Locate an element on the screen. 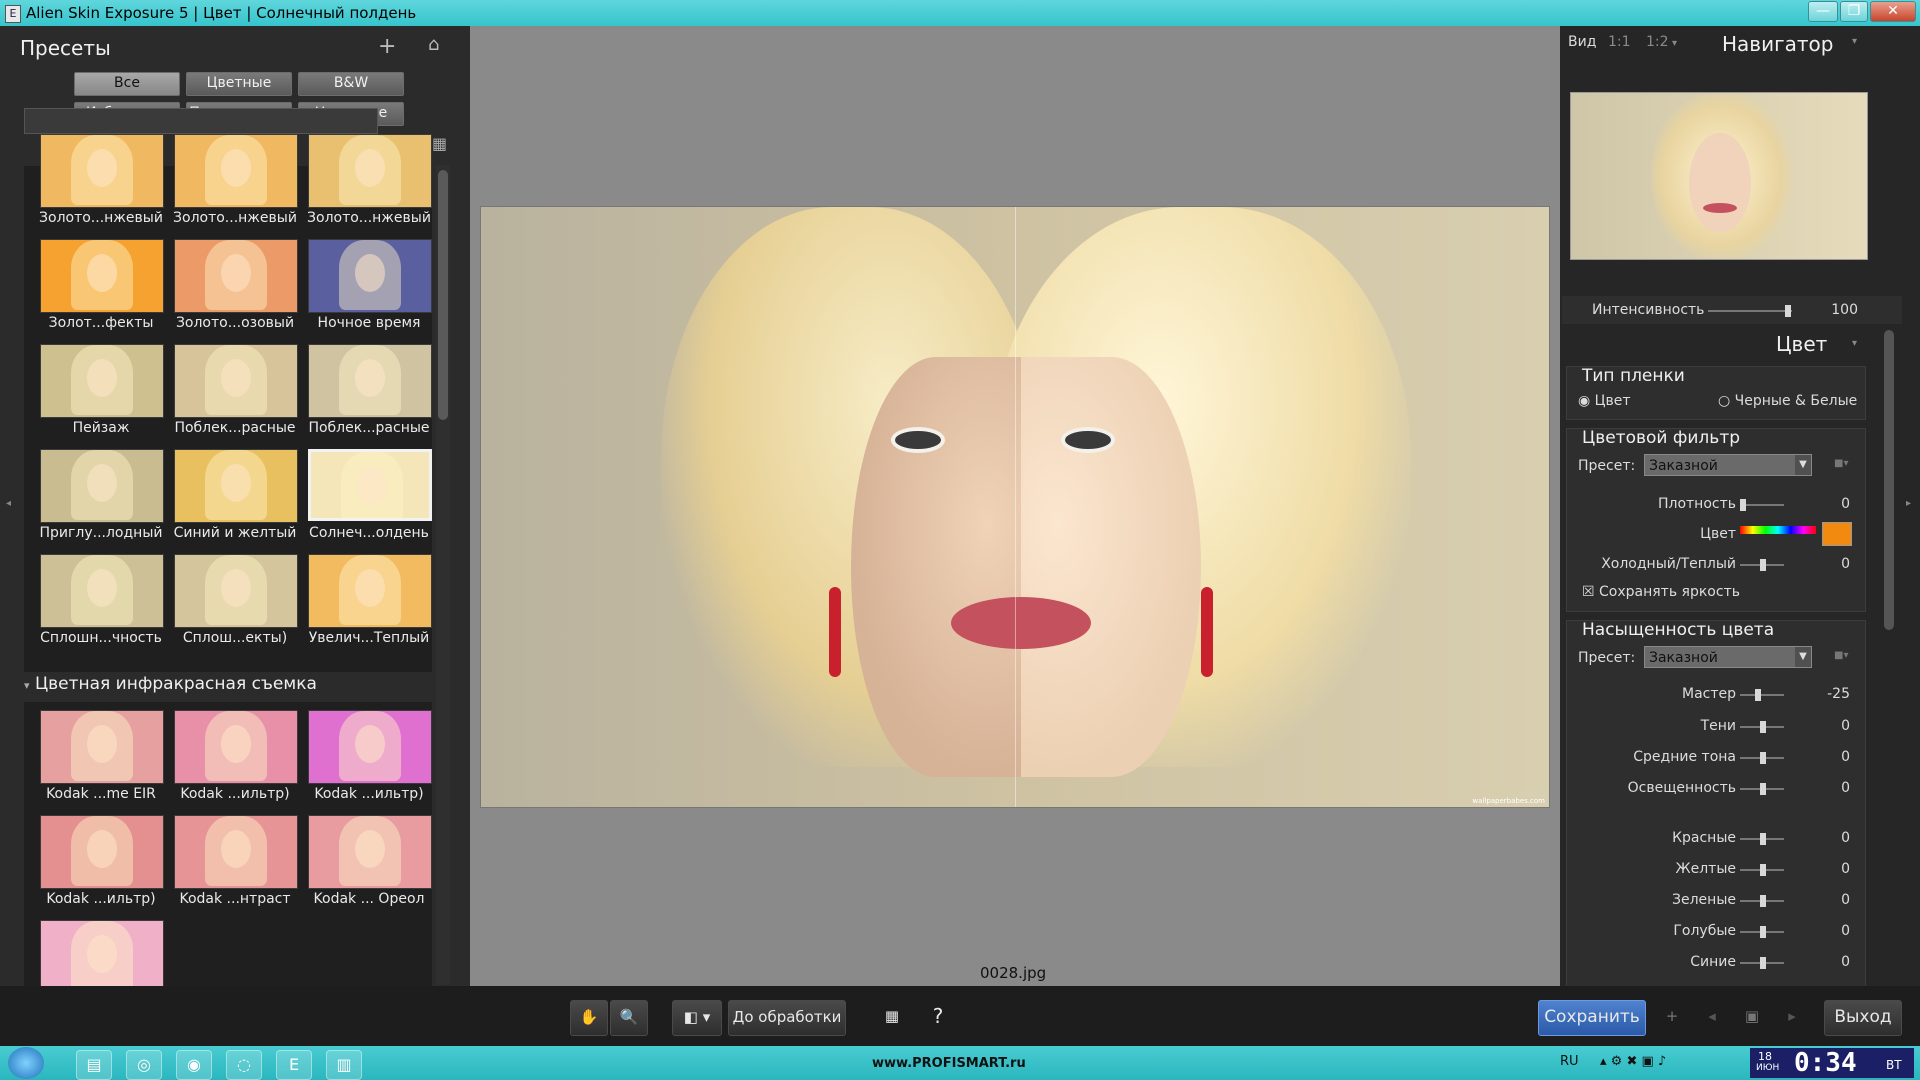 Image resolution: width=1920 pixels, height=1080 pixels. keep-brightness-checkbox: ☒ Сохранять яркость is located at coordinates (1661, 592).